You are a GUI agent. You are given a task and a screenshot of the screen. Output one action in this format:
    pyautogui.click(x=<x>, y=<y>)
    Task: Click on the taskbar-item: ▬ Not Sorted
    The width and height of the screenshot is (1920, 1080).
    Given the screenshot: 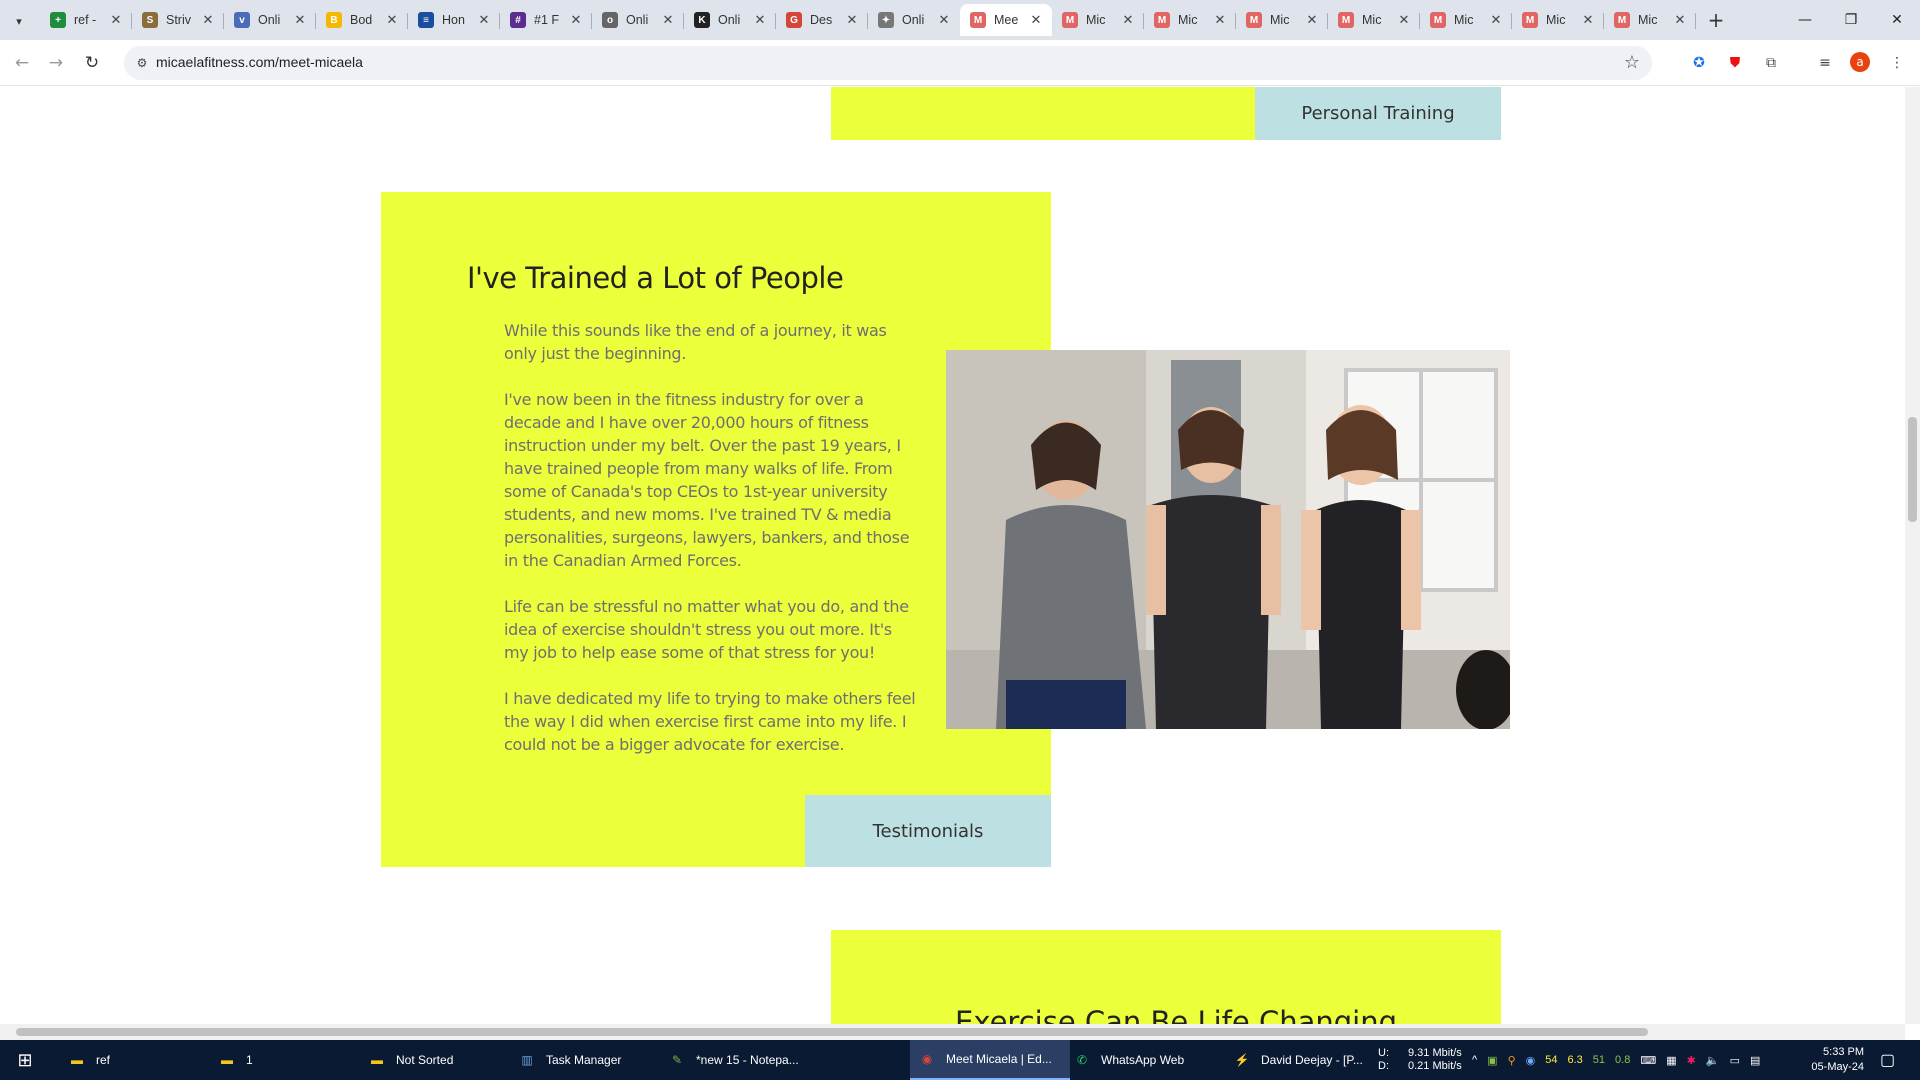 What is the action you would take?
    pyautogui.click(x=430, y=1060)
    